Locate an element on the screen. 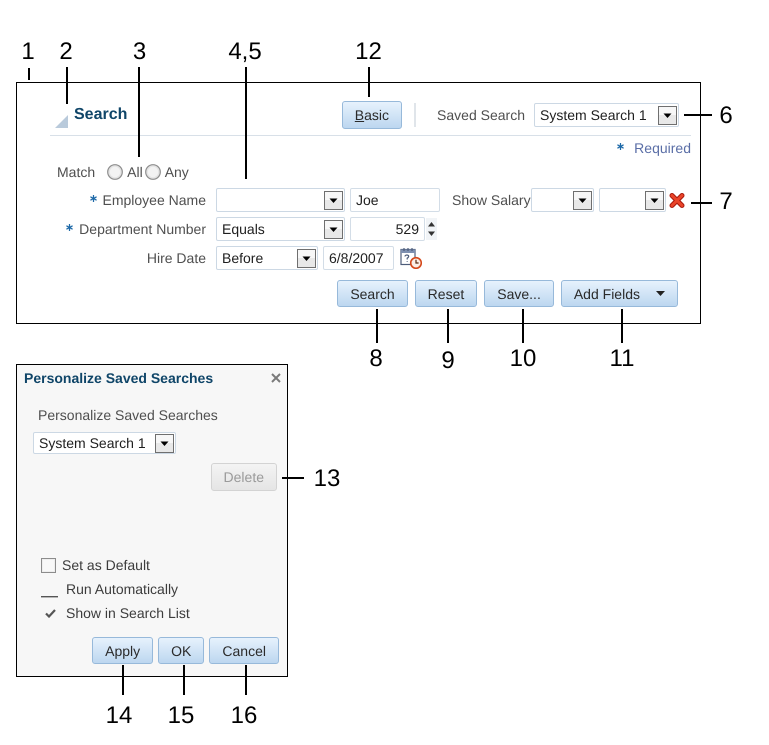  action-button: Search is located at coordinates (372, 293).